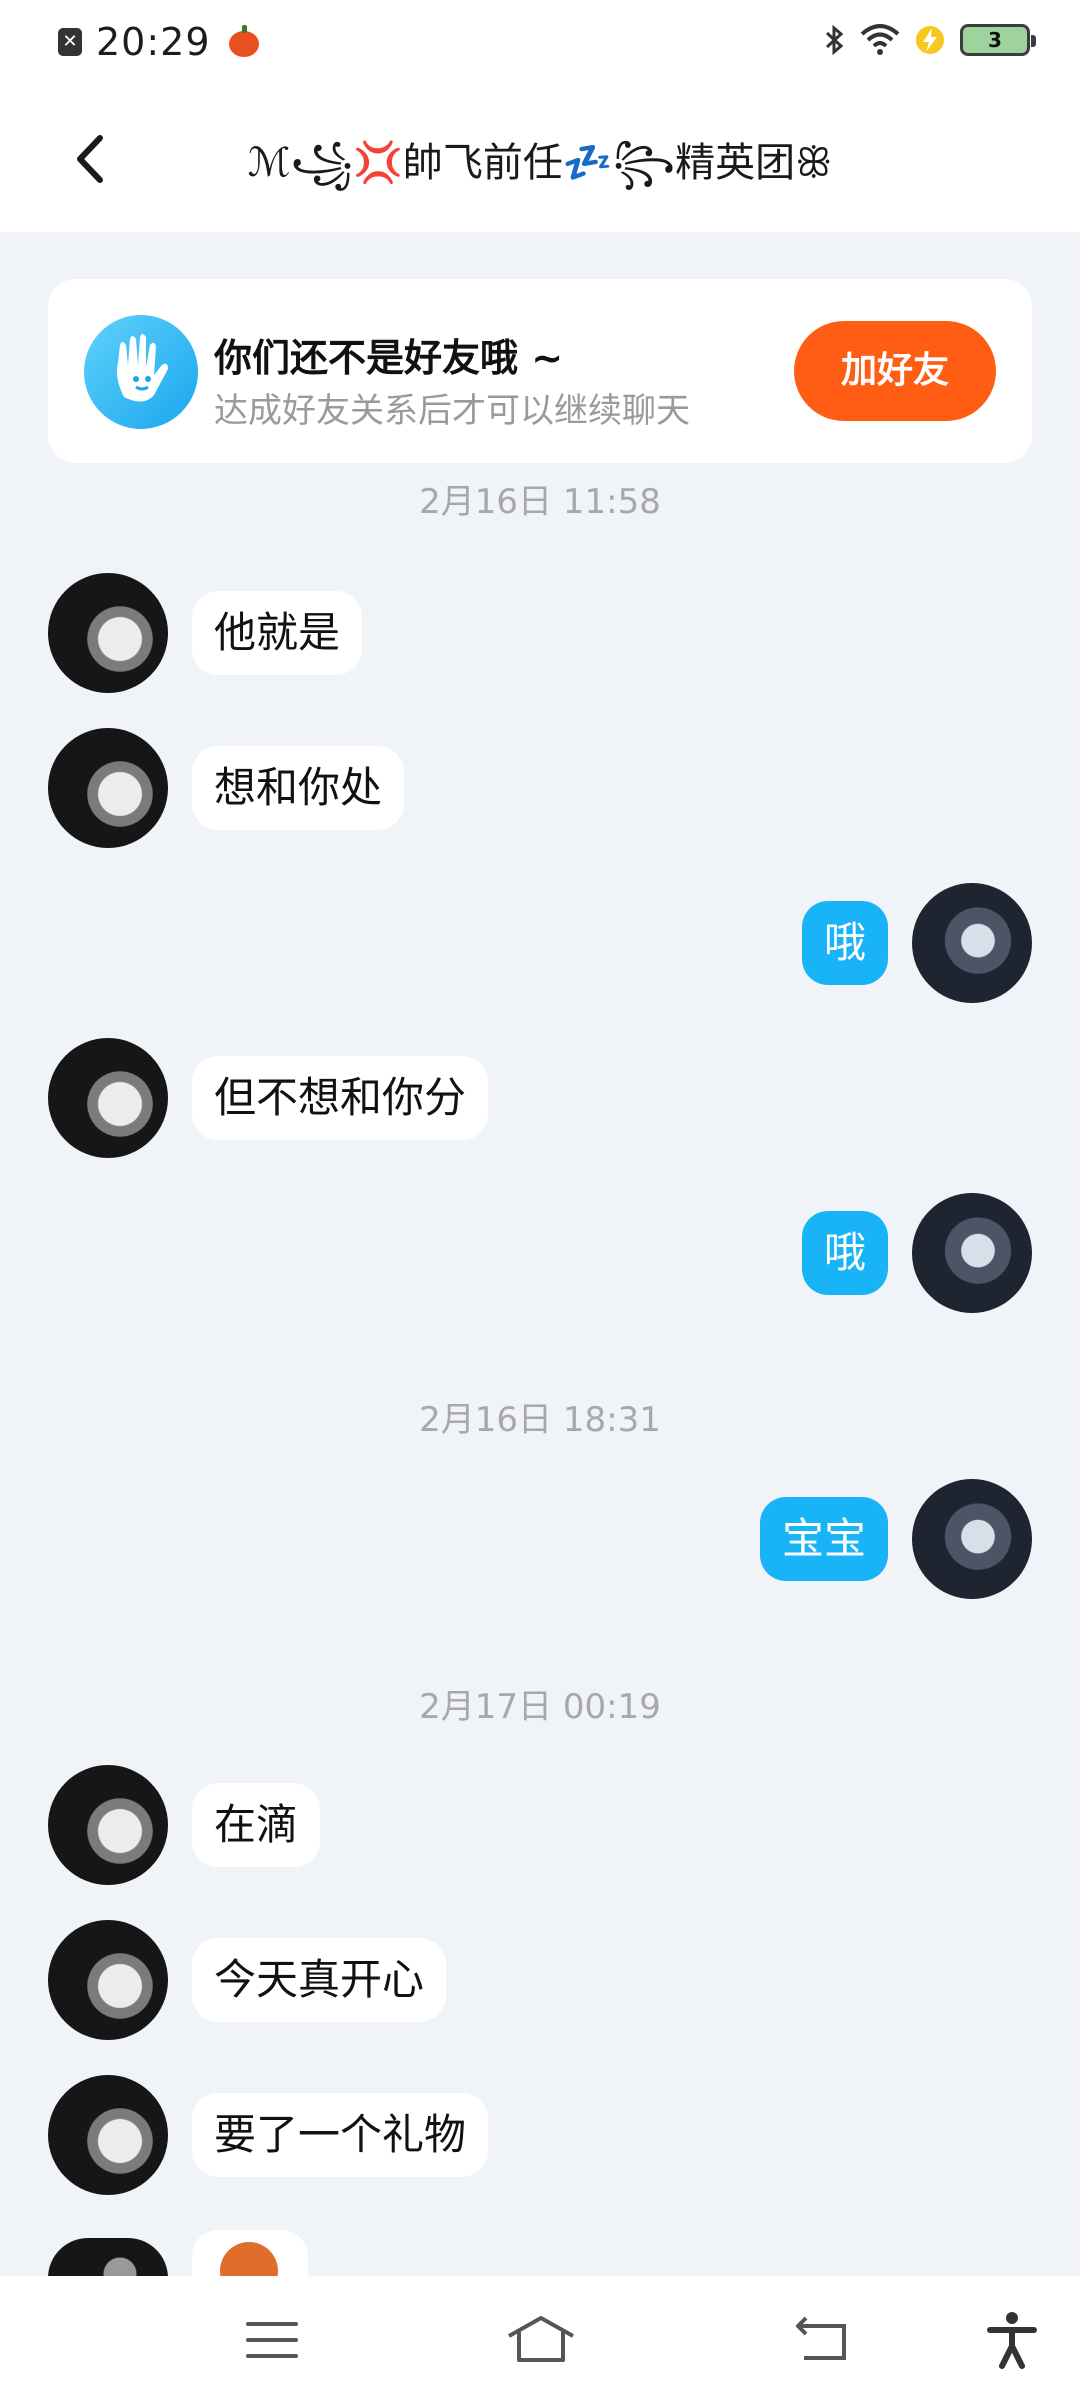 The width and height of the screenshot is (1080, 2400). I want to click on menu-icon, so click(272, 2340).